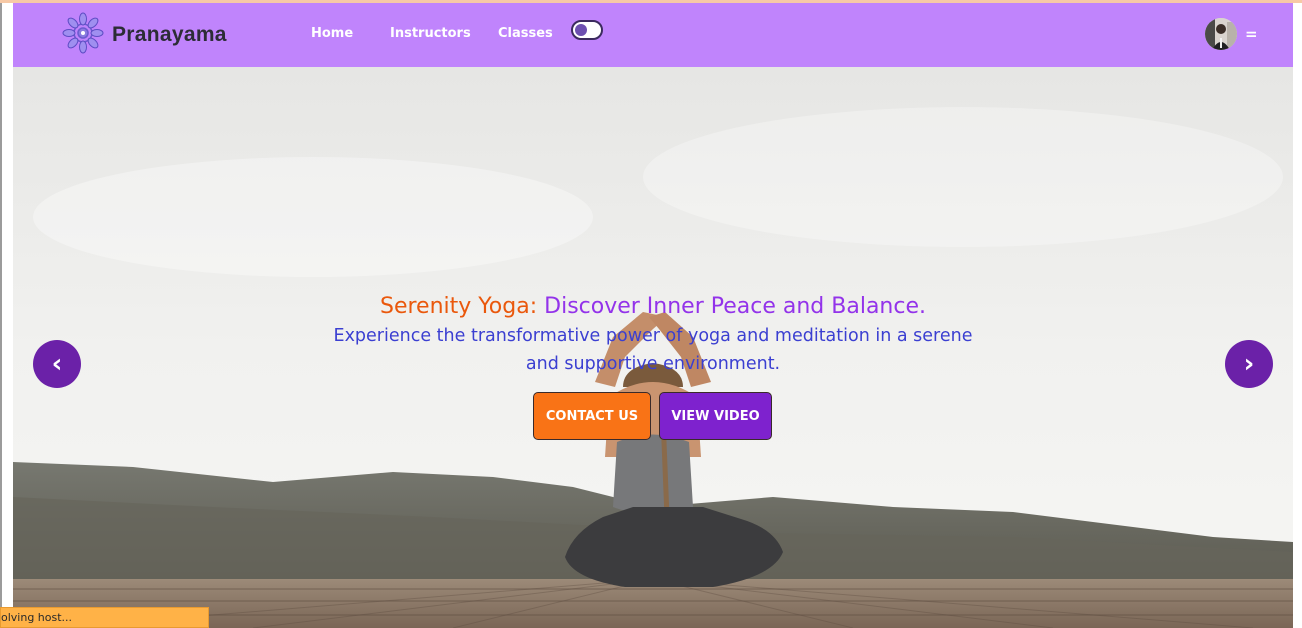 Image resolution: width=1302 pixels, height=628 pixels. What do you see at coordinates (459, 306) in the screenshot?
I see `hero-title-accent: Serenity Yoga:` at bounding box center [459, 306].